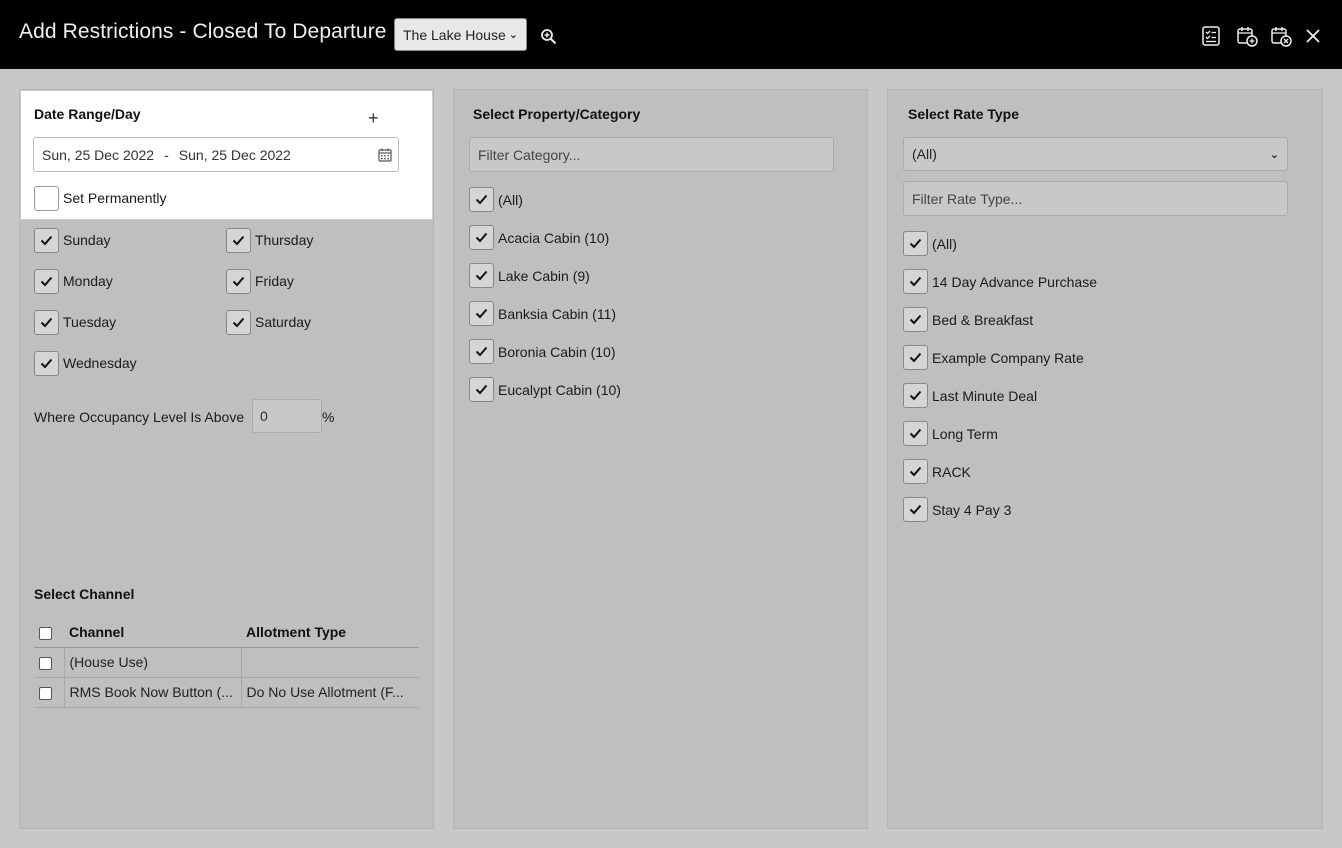 This screenshot has width=1342, height=848. I want to click on rate-label: Bed & Breakfast, so click(983, 320).